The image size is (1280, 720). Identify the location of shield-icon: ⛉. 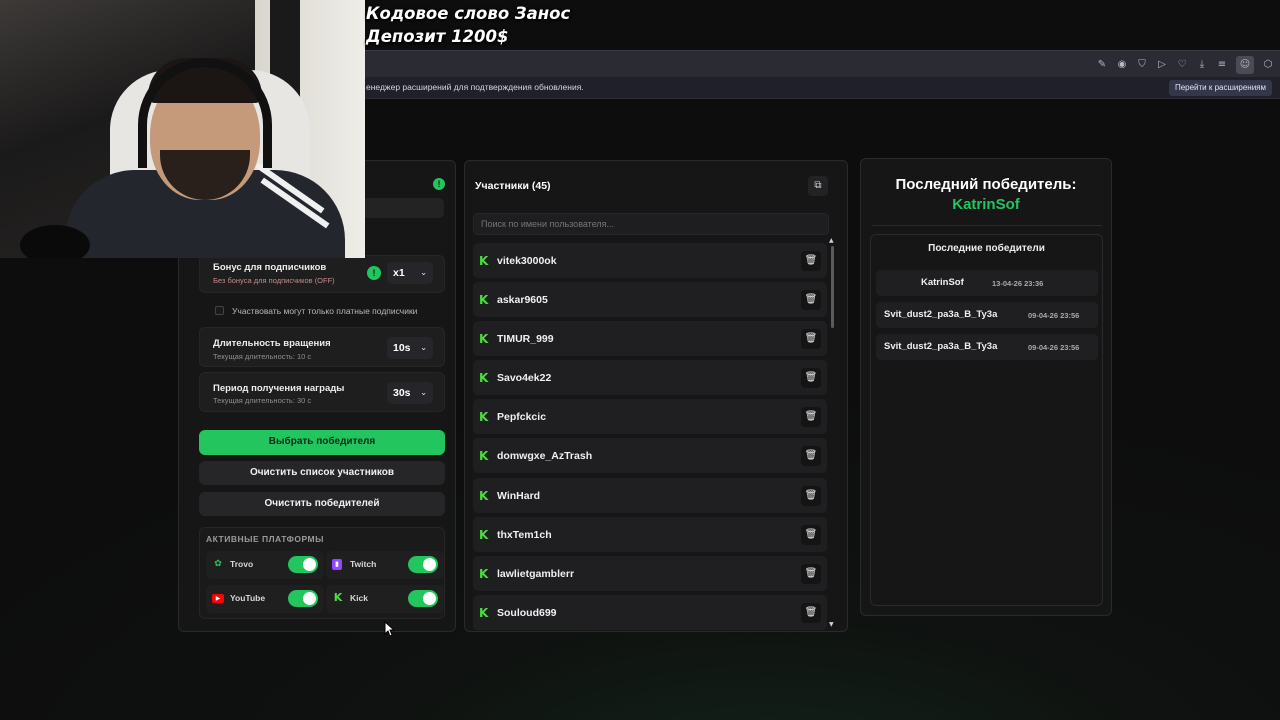
(1142, 65).